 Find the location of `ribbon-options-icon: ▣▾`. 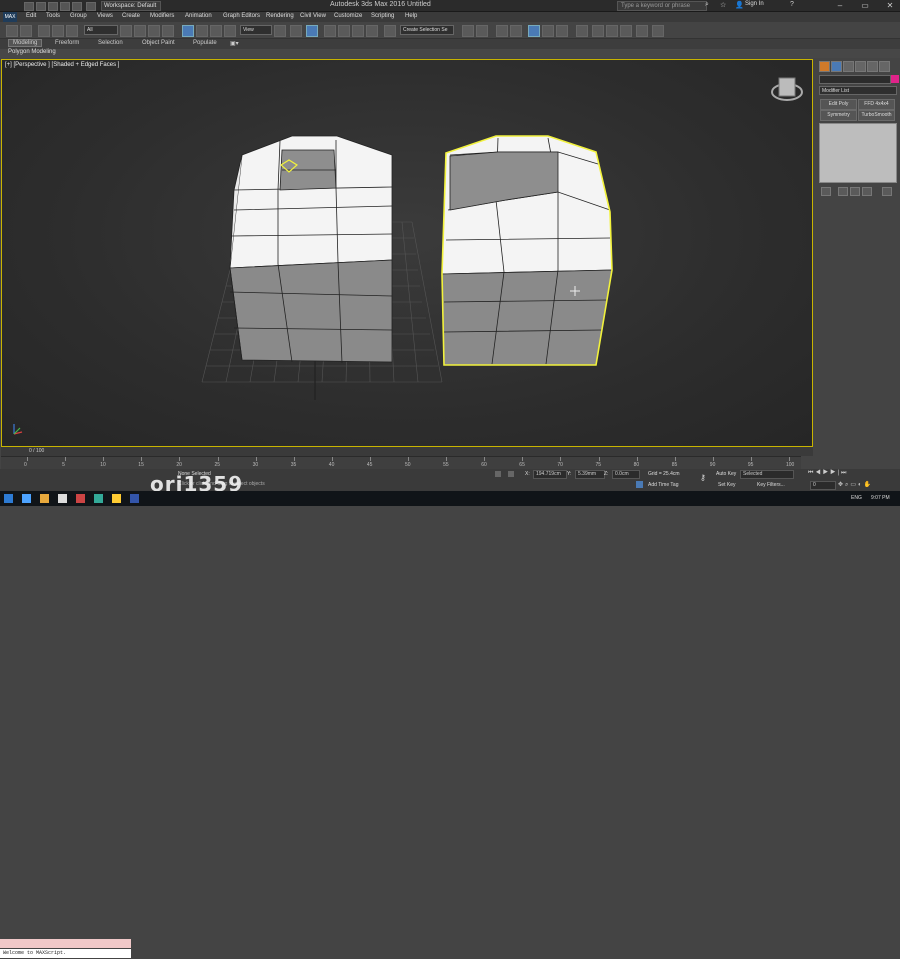

ribbon-options-icon: ▣▾ is located at coordinates (234, 43).